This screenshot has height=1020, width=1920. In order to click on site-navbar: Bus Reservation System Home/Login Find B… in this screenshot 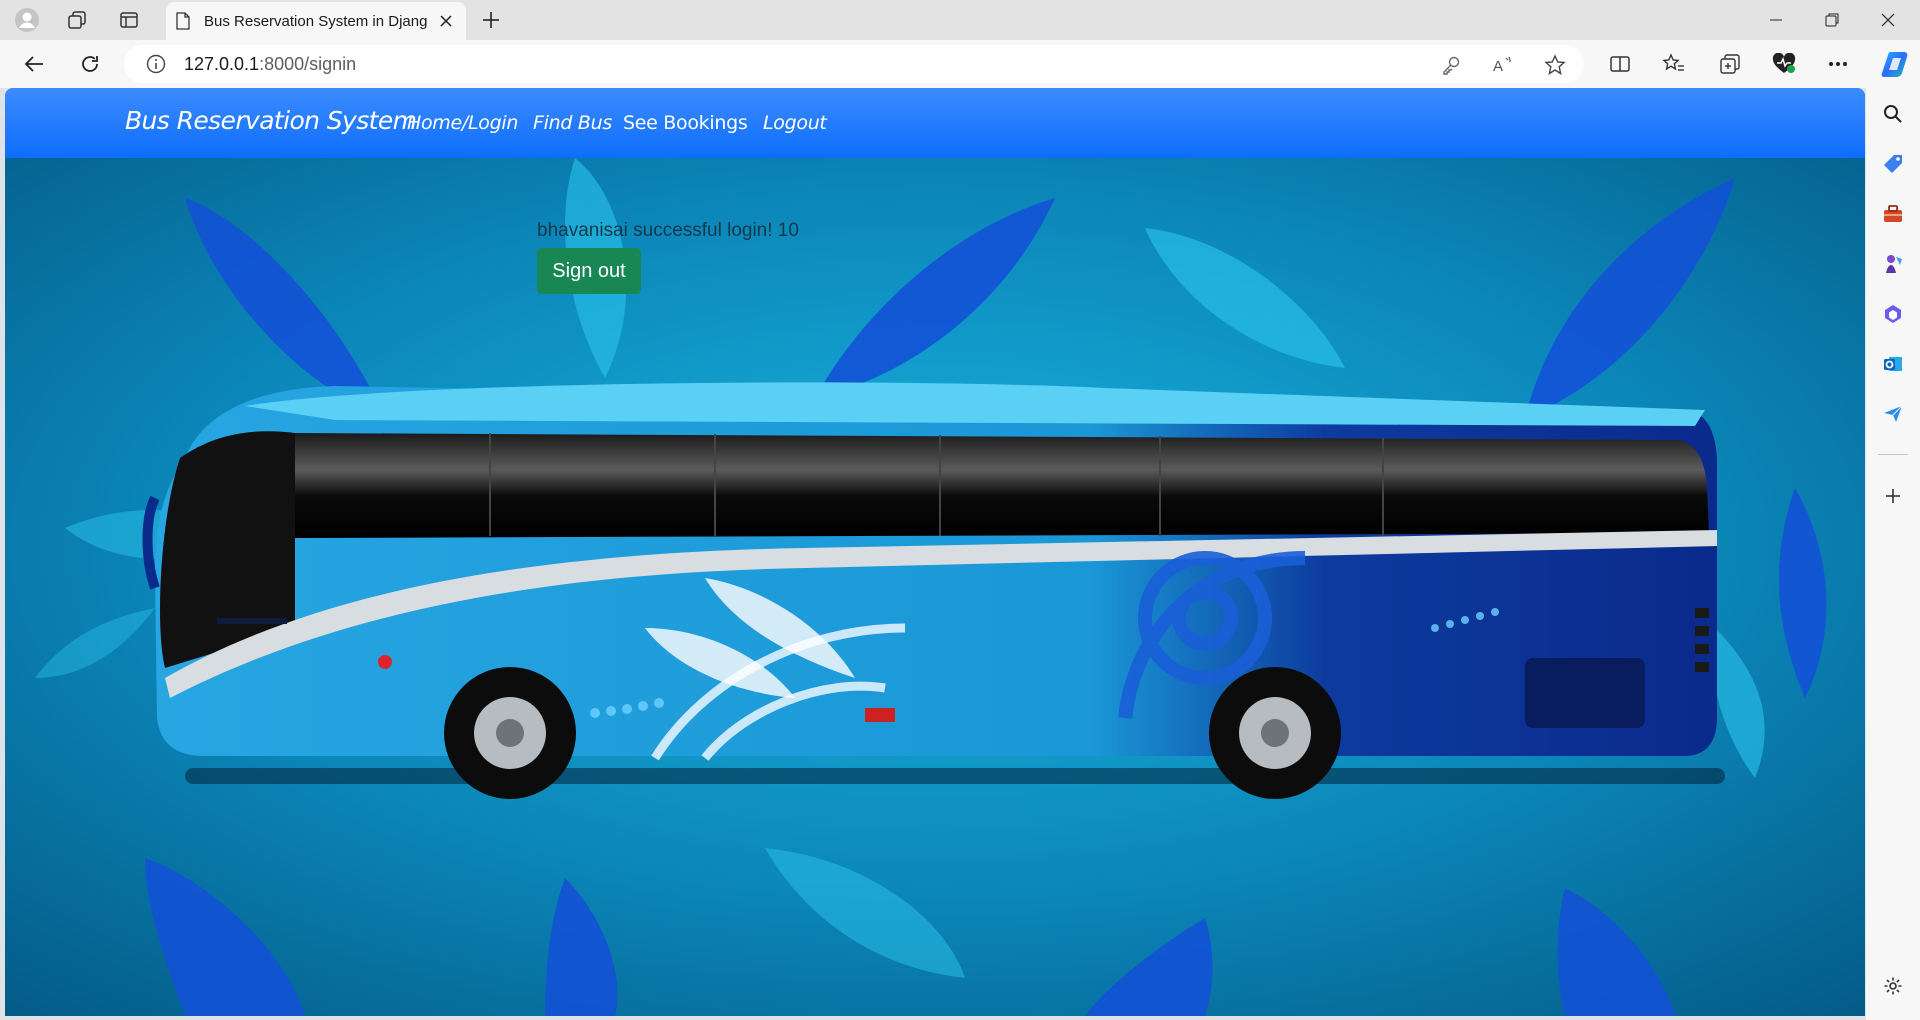, I will do `click(935, 123)`.